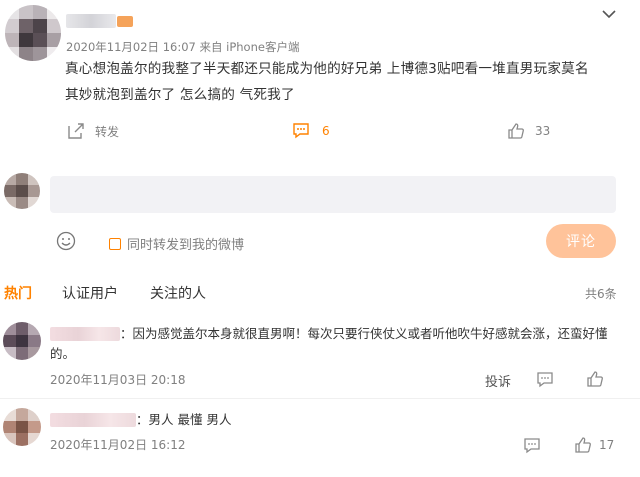  What do you see at coordinates (184, 419) in the screenshot?
I see `comment-text: ：男人 最懂 男人` at bounding box center [184, 419].